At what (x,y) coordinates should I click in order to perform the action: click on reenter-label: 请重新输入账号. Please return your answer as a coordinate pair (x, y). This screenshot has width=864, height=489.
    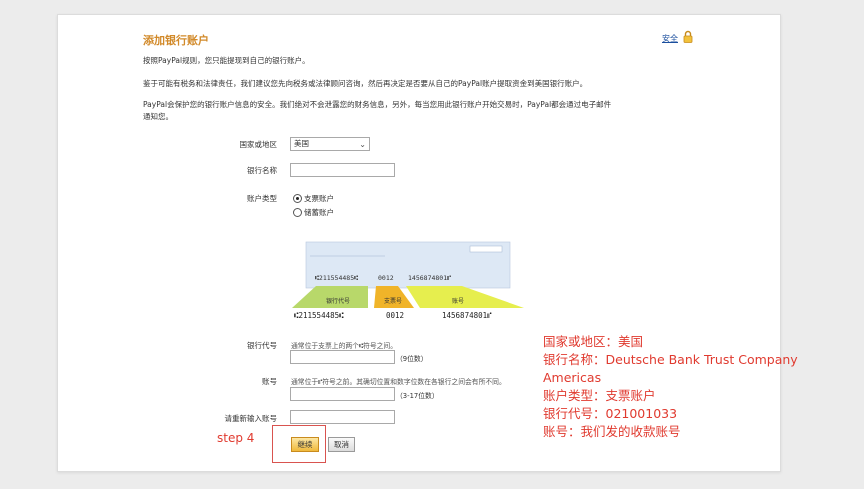
    Looking at the image, I should click on (251, 418).